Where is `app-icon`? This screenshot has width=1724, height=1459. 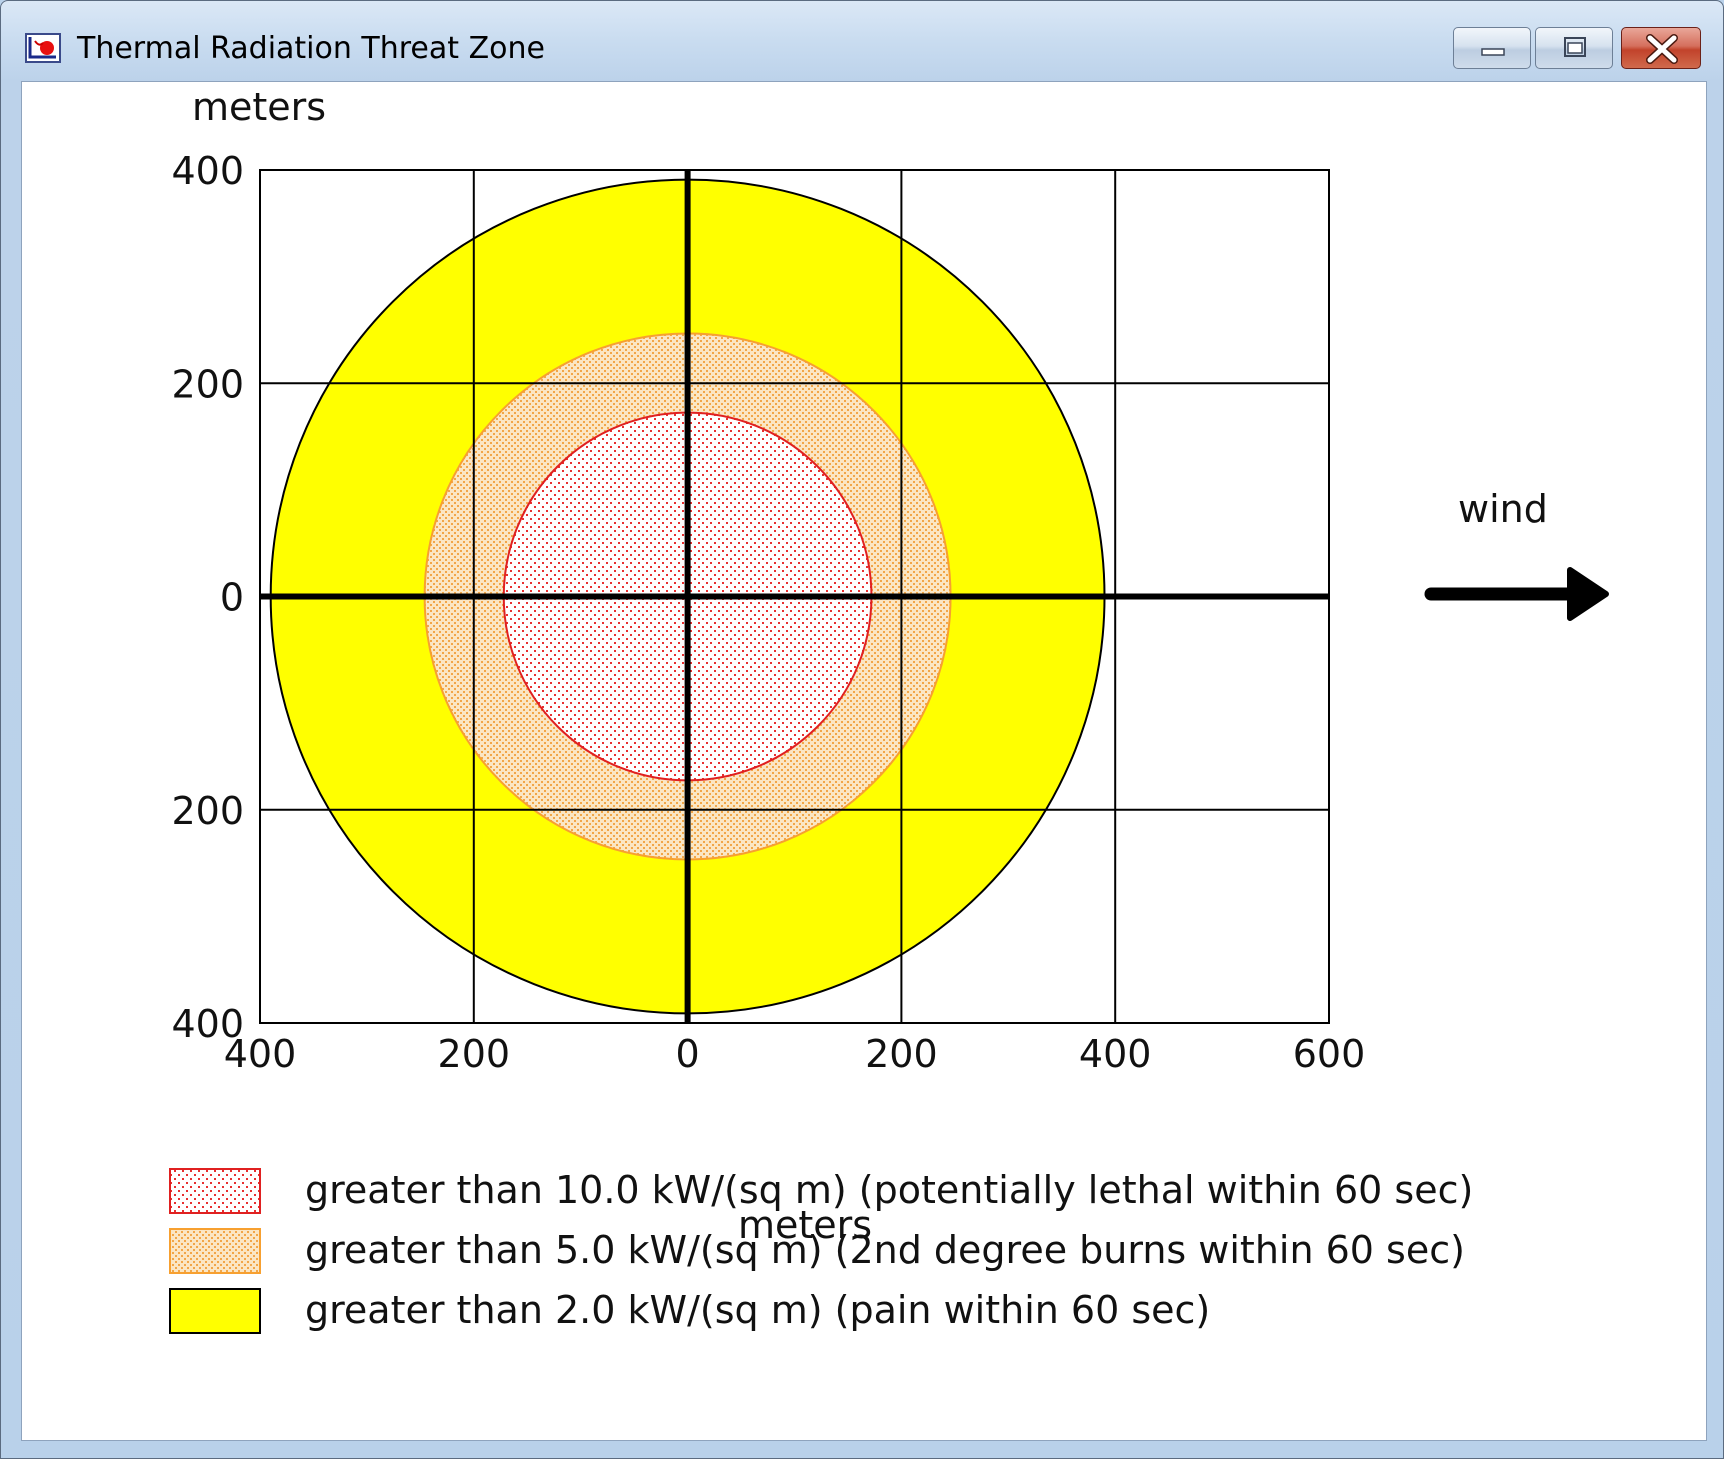 app-icon is located at coordinates (43, 48).